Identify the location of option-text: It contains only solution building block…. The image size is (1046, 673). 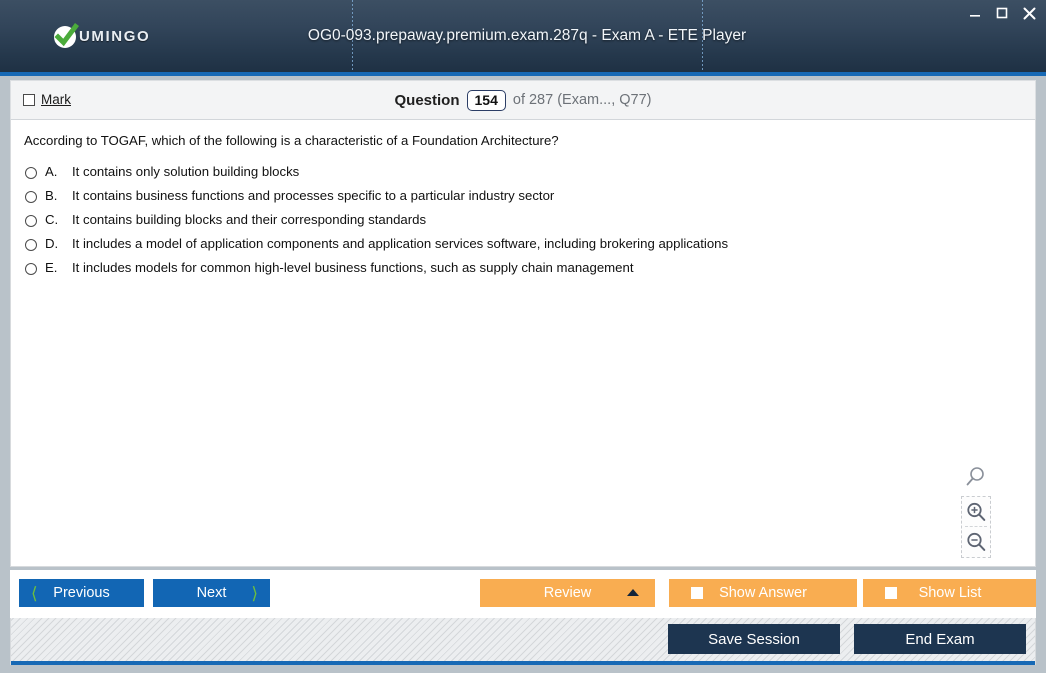
(186, 171).